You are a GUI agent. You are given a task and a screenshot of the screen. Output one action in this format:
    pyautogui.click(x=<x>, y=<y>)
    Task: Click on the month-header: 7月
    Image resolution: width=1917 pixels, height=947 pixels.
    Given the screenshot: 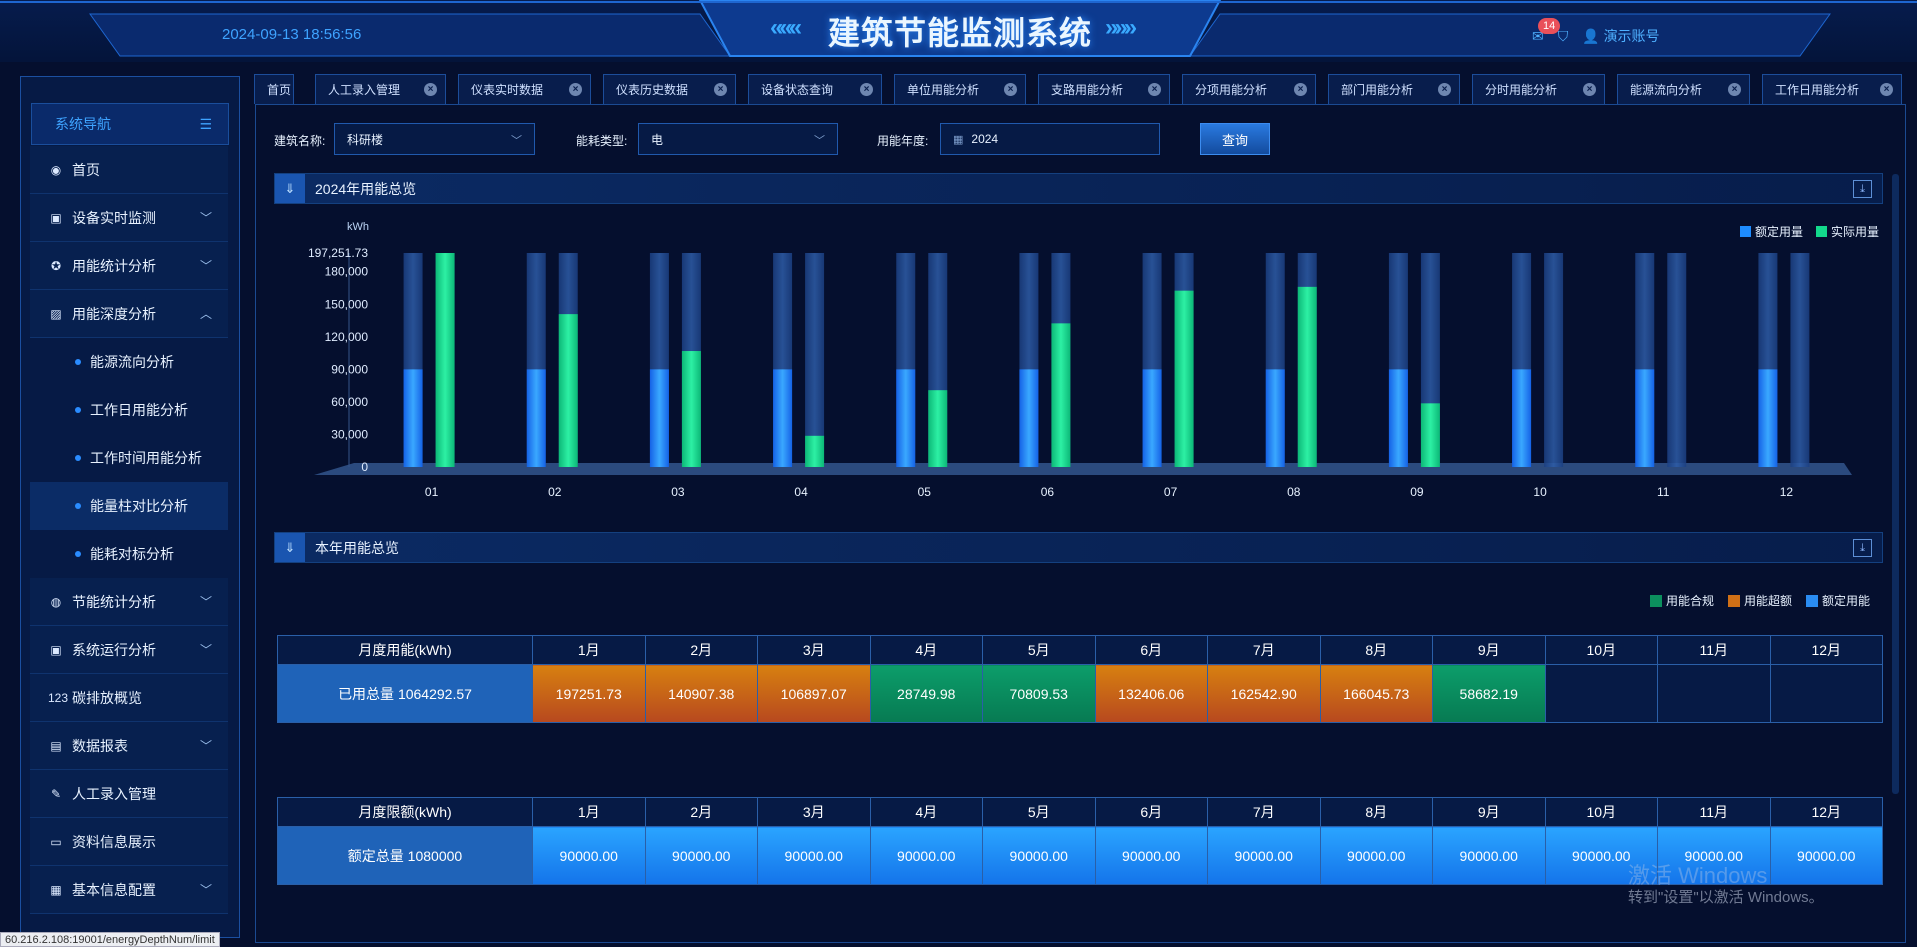 What is the action you would take?
    pyautogui.click(x=1264, y=650)
    